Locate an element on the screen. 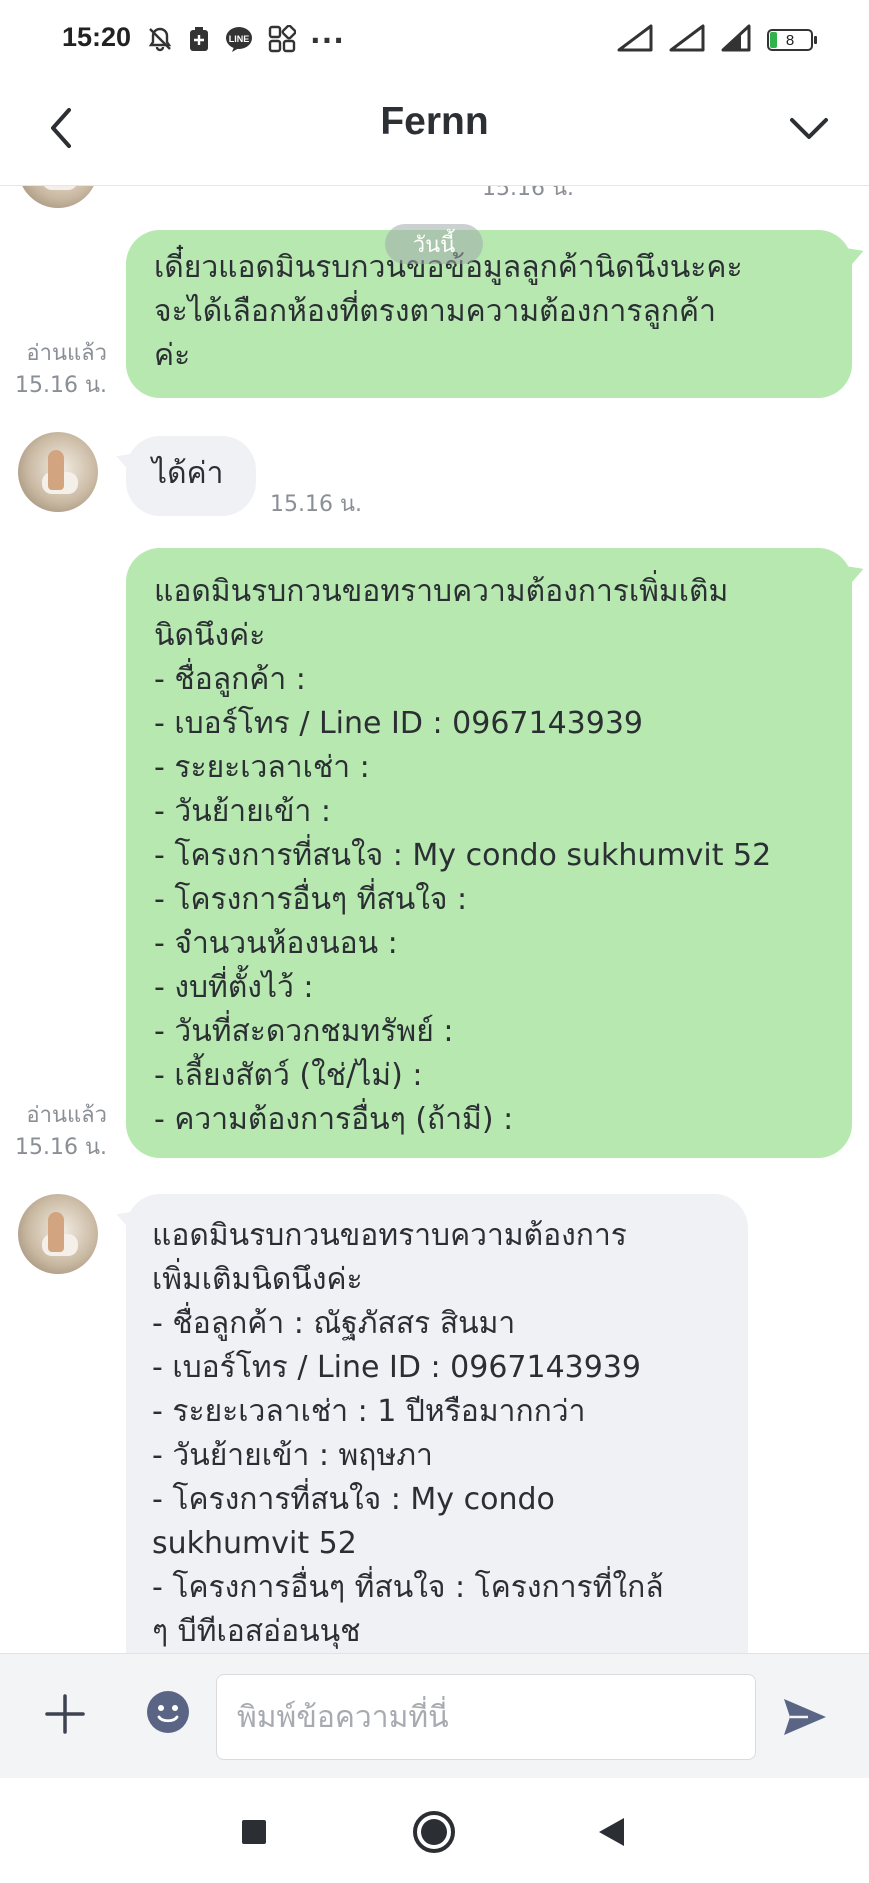 The image size is (869, 1883). date-separator: วันนี้ is located at coordinates (434, 244).